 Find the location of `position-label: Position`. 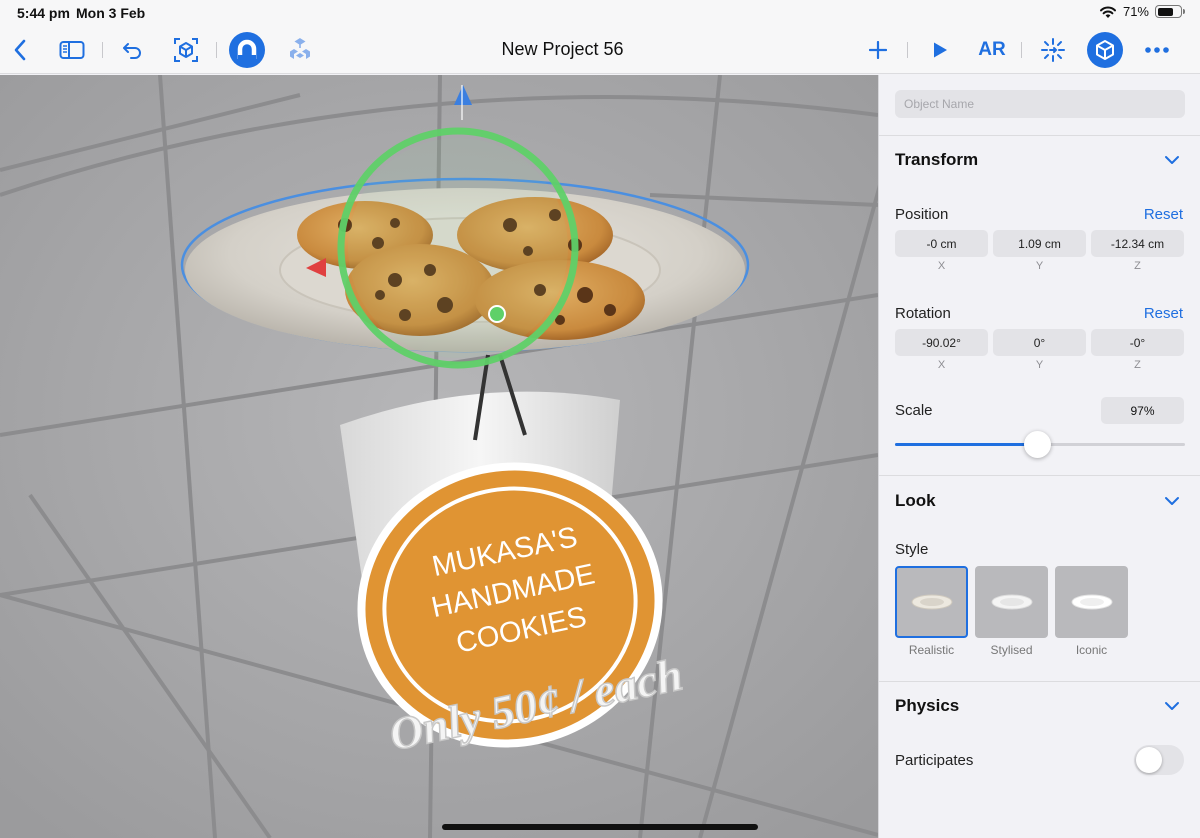

position-label: Position is located at coordinates (922, 214).